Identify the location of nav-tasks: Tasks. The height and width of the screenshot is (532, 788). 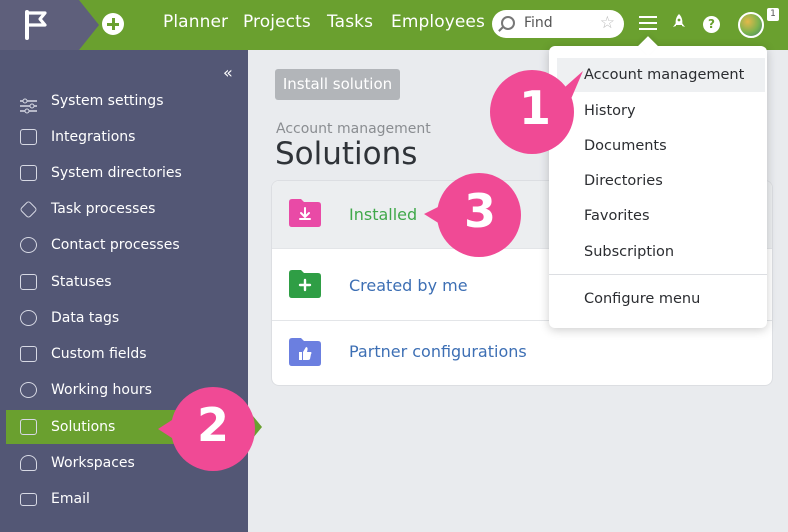
(350, 22).